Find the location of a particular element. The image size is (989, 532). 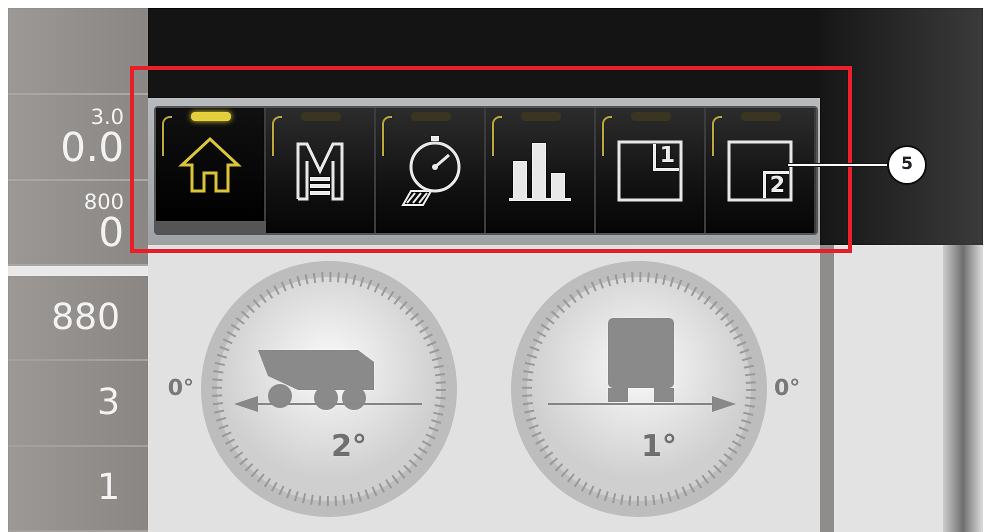

toolbar-tab: 2 is located at coordinates (761, 170).